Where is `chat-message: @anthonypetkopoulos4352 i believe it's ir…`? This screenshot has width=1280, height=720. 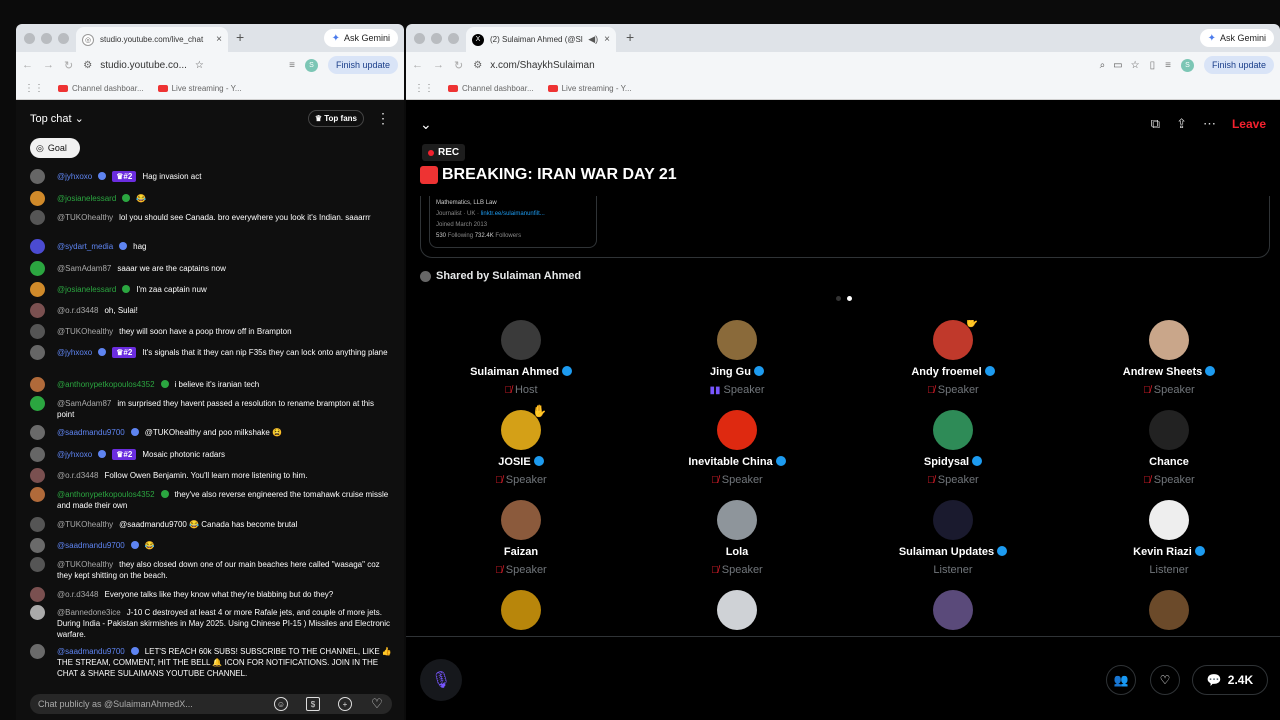
chat-message: @anthonypetkopoulos4352 i believe it's ir… is located at coordinates (211, 384).